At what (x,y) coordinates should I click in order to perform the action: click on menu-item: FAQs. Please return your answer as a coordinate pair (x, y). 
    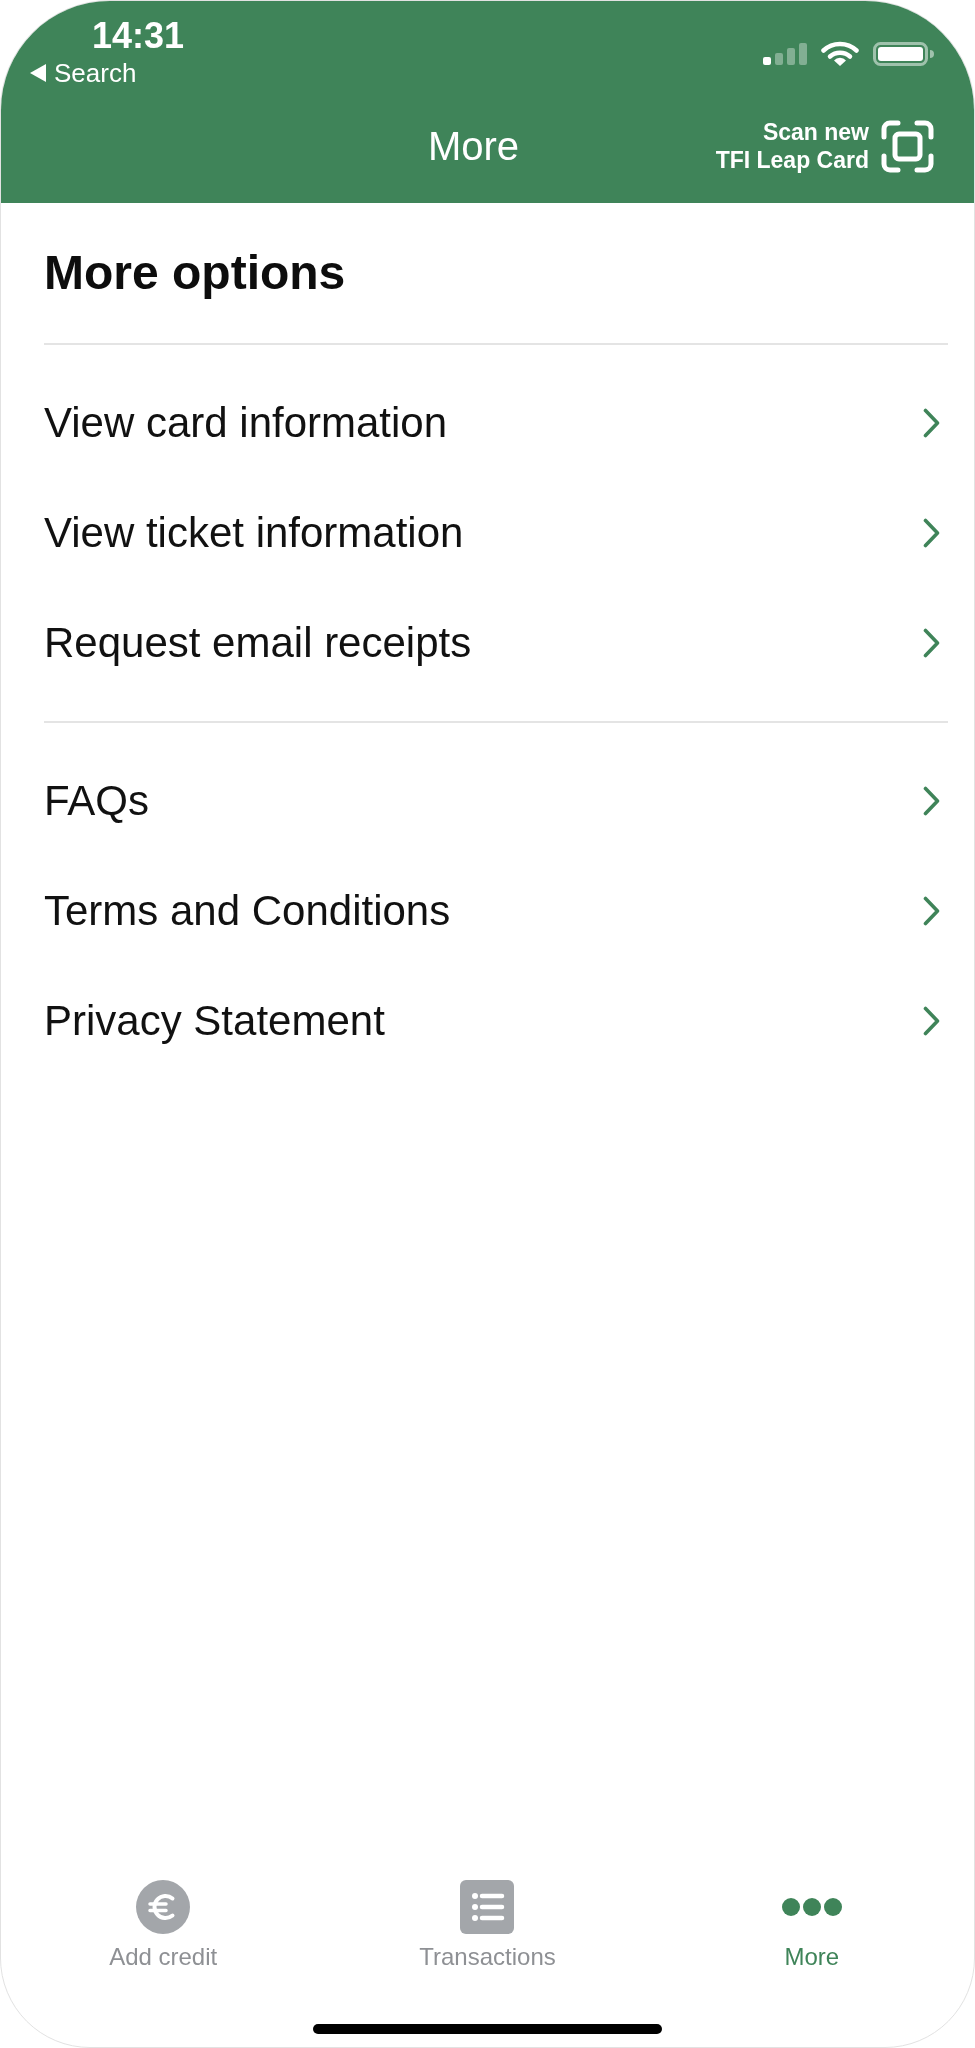
    Looking at the image, I should click on (492, 801).